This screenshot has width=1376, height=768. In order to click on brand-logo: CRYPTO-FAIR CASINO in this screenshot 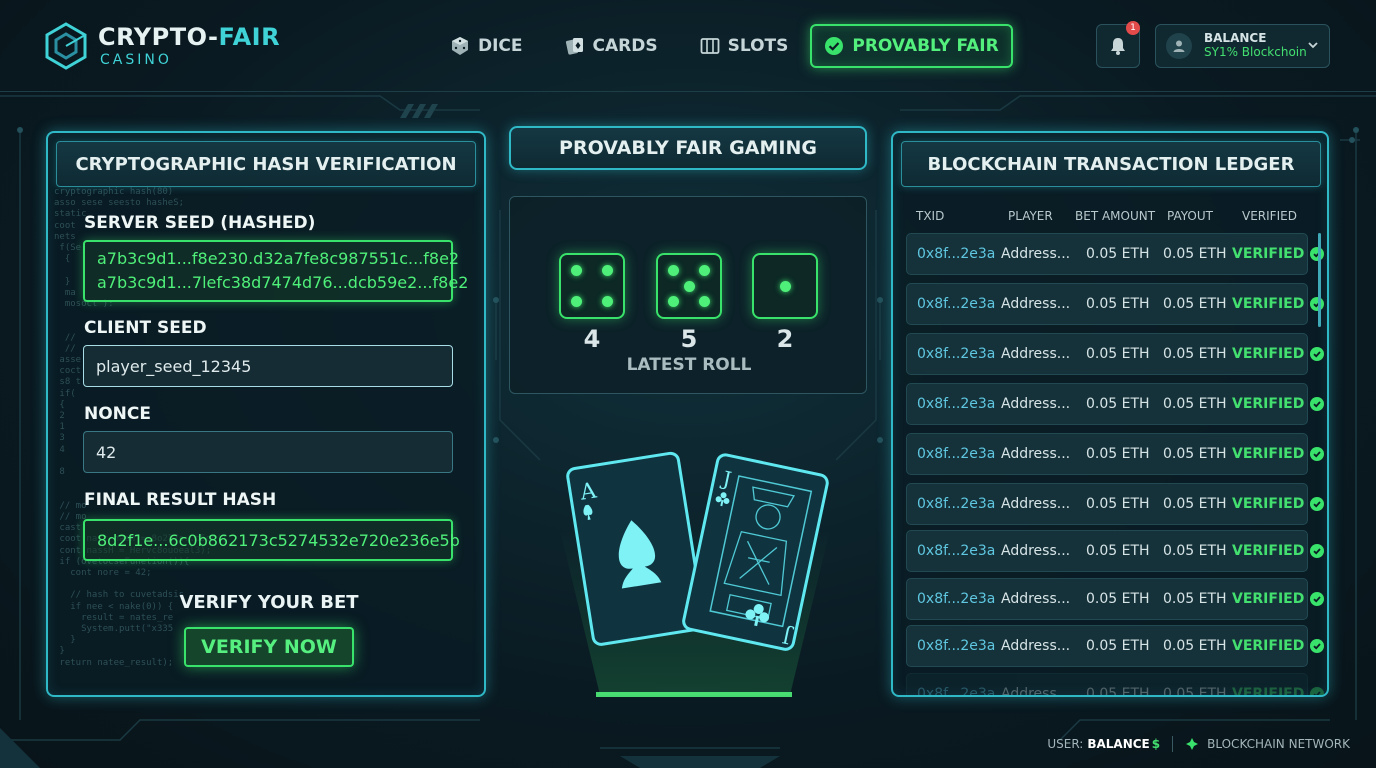, I will do `click(174, 46)`.